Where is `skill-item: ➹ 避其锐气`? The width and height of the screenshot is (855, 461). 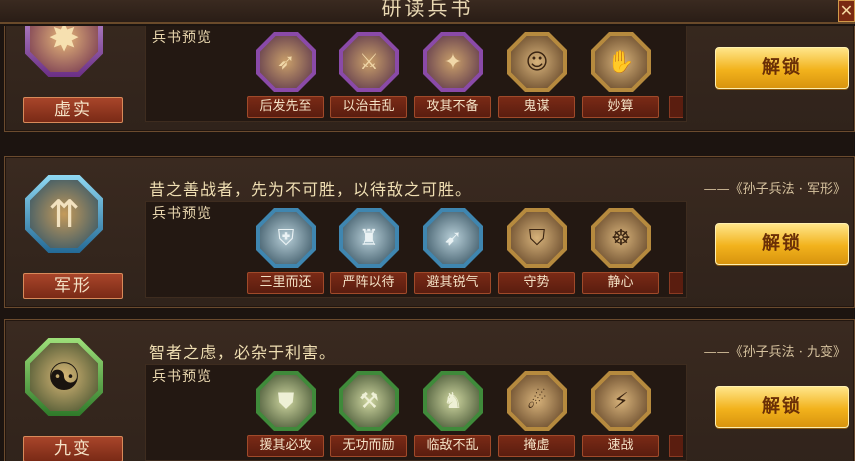 skill-item: ➹ 避其锐气 is located at coordinates (453, 252).